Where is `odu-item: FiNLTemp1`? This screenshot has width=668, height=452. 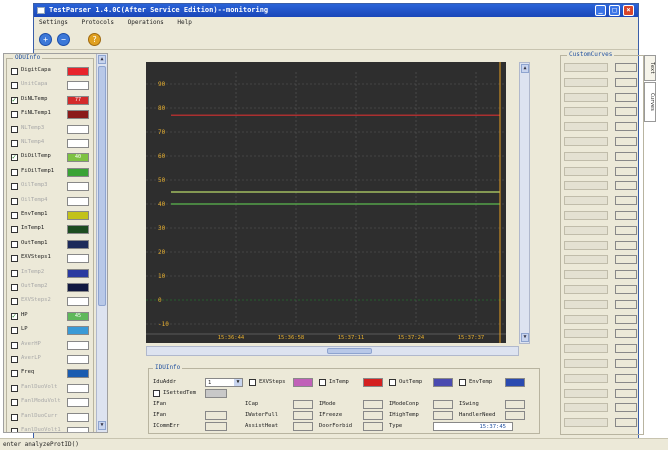 odu-item: FiNLTemp1 is located at coordinates (53, 114).